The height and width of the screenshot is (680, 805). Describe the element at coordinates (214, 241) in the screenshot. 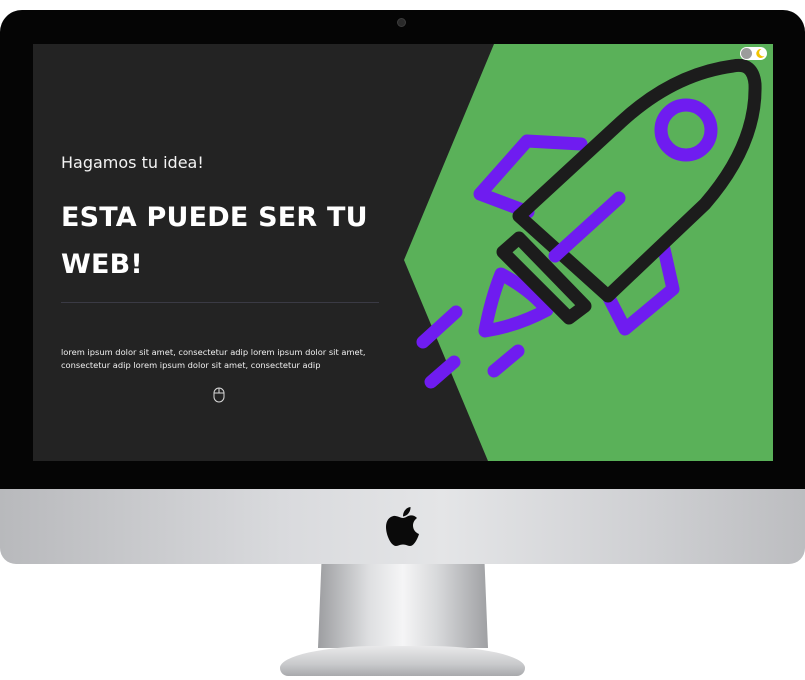

I see `hero-headline: ESTA PUEDE SER TU WEB!` at that location.